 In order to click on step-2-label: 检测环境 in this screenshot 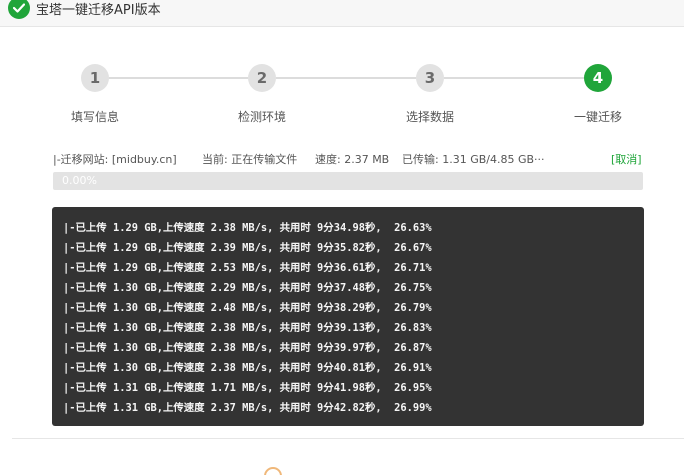, I will do `click(261, 117)`.